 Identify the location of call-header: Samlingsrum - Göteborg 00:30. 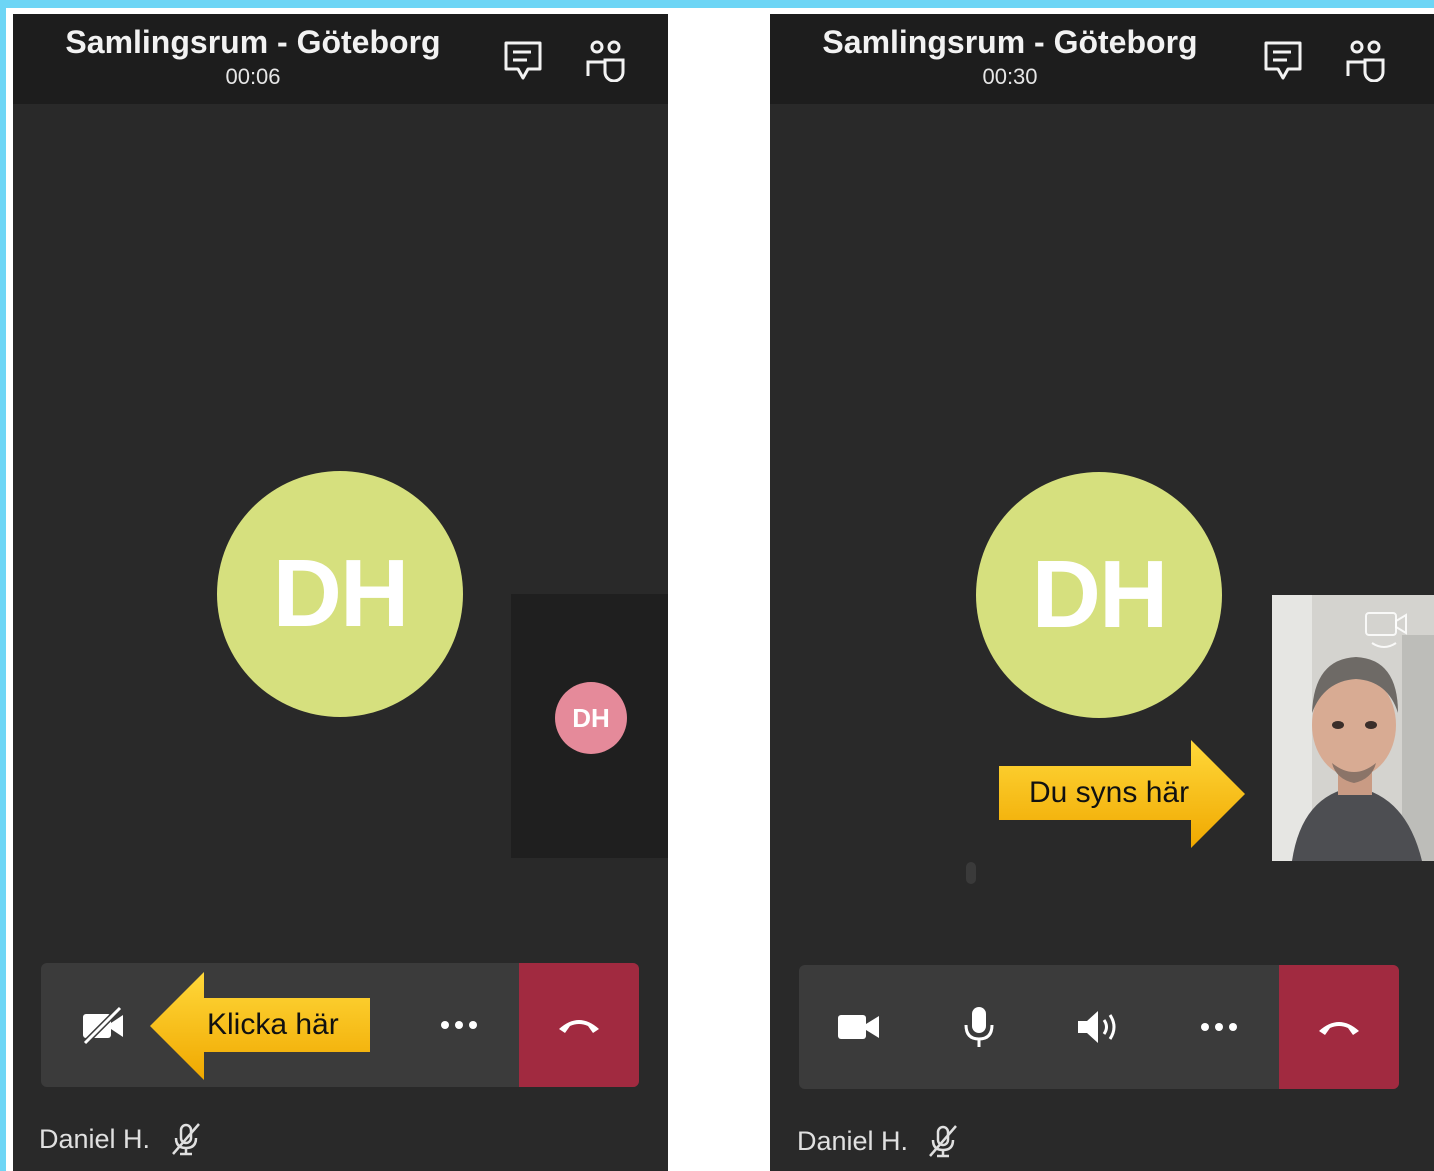
(1102, 59).